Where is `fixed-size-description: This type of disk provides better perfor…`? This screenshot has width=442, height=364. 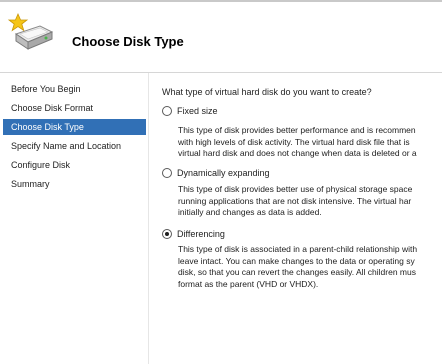 fixed-size-description: This type of disk provides better perfor… is located at coordinates (310, 142).